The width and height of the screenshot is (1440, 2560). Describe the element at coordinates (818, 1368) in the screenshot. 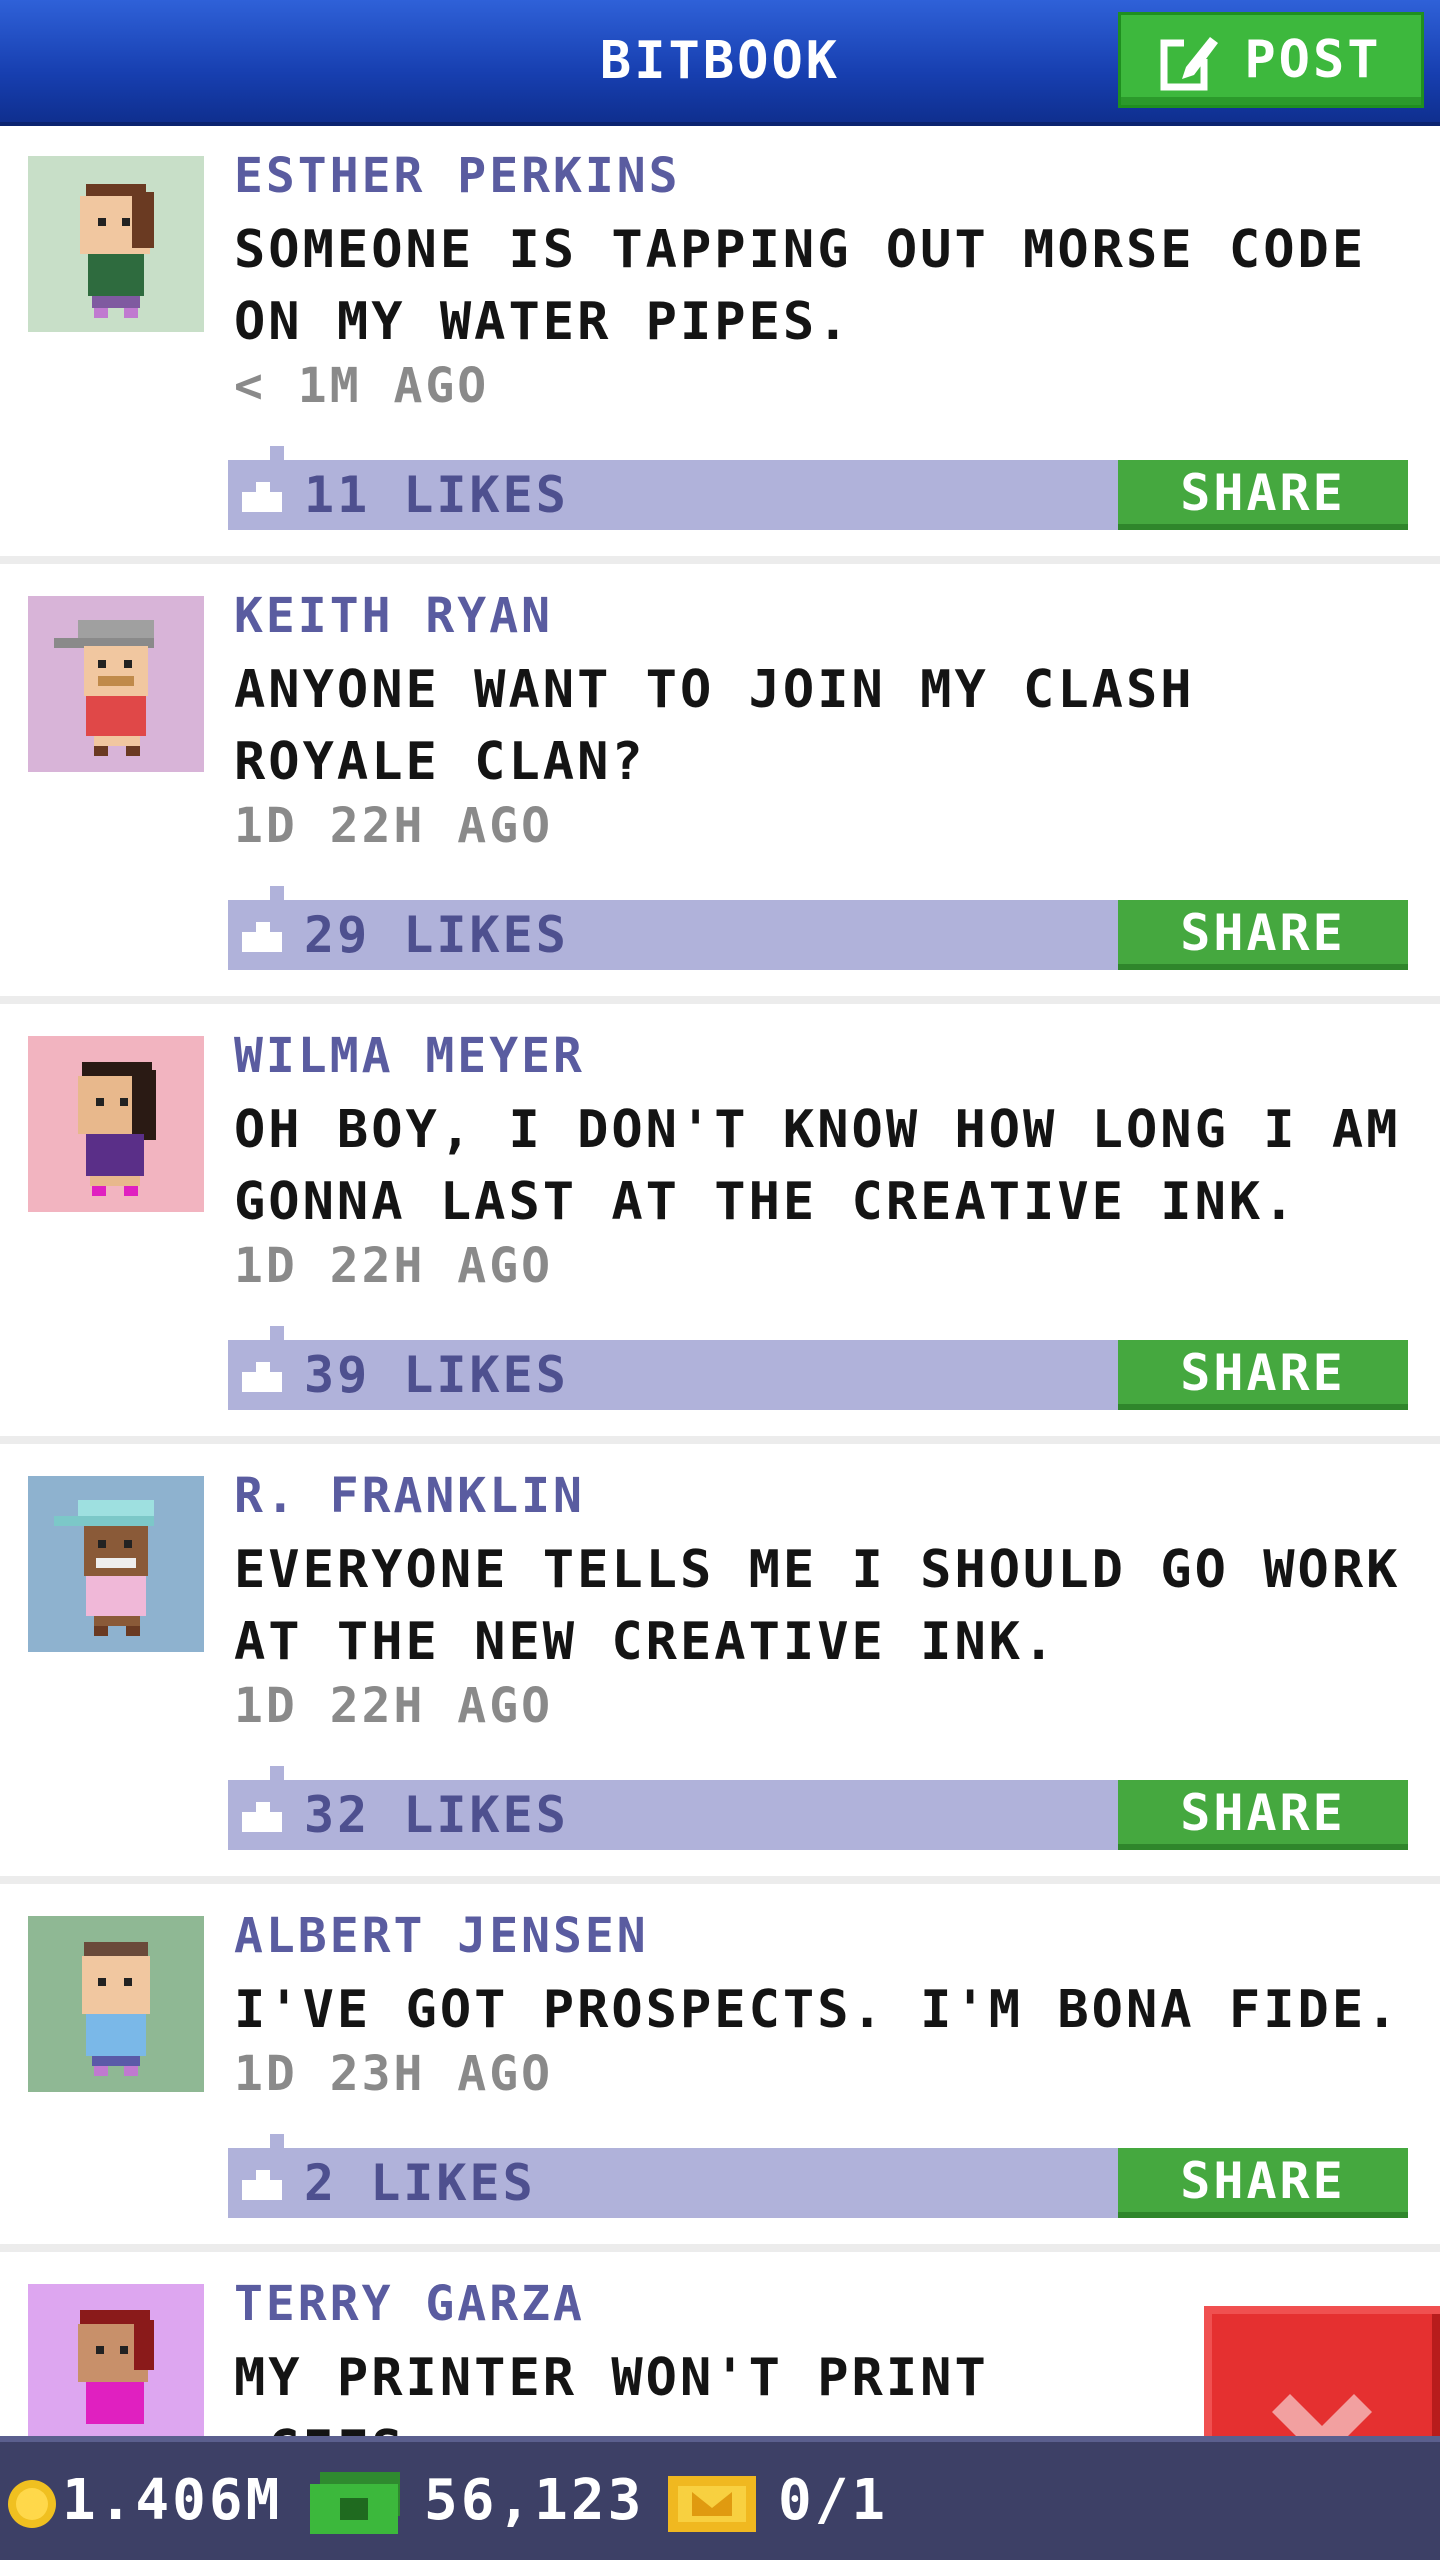

I see `like-bar: 39 LIKES SHARE` at that location.